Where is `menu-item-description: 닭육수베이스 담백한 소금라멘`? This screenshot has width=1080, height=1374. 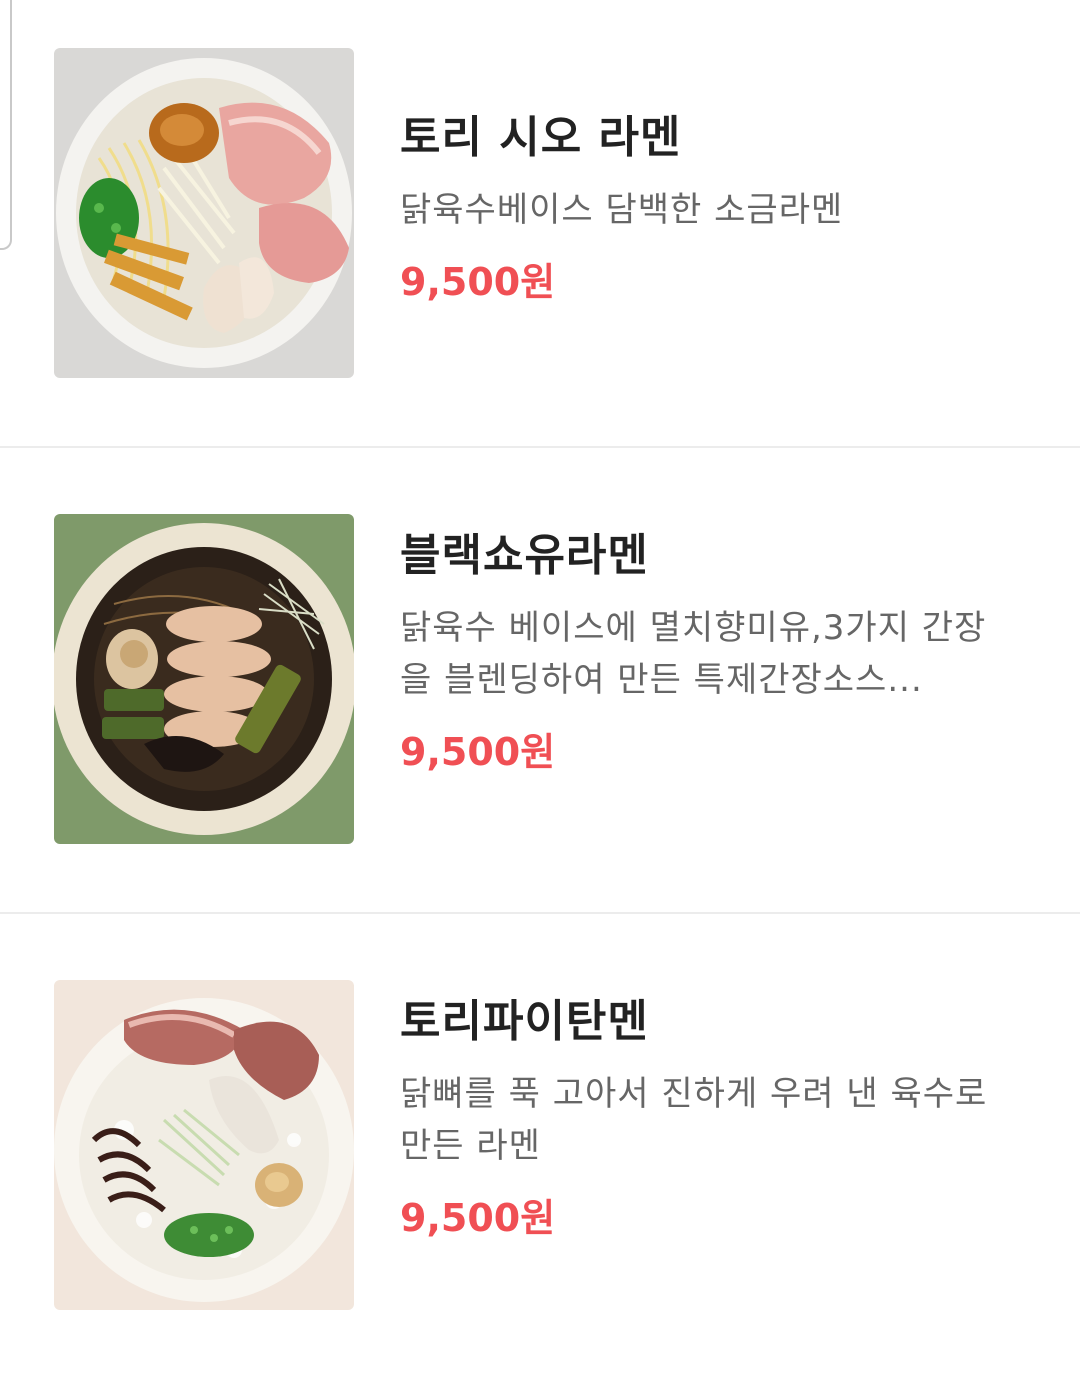
menu-item-description: 닭육수베이스 담백한 소금라멘 is located at coordinates (622, 210).